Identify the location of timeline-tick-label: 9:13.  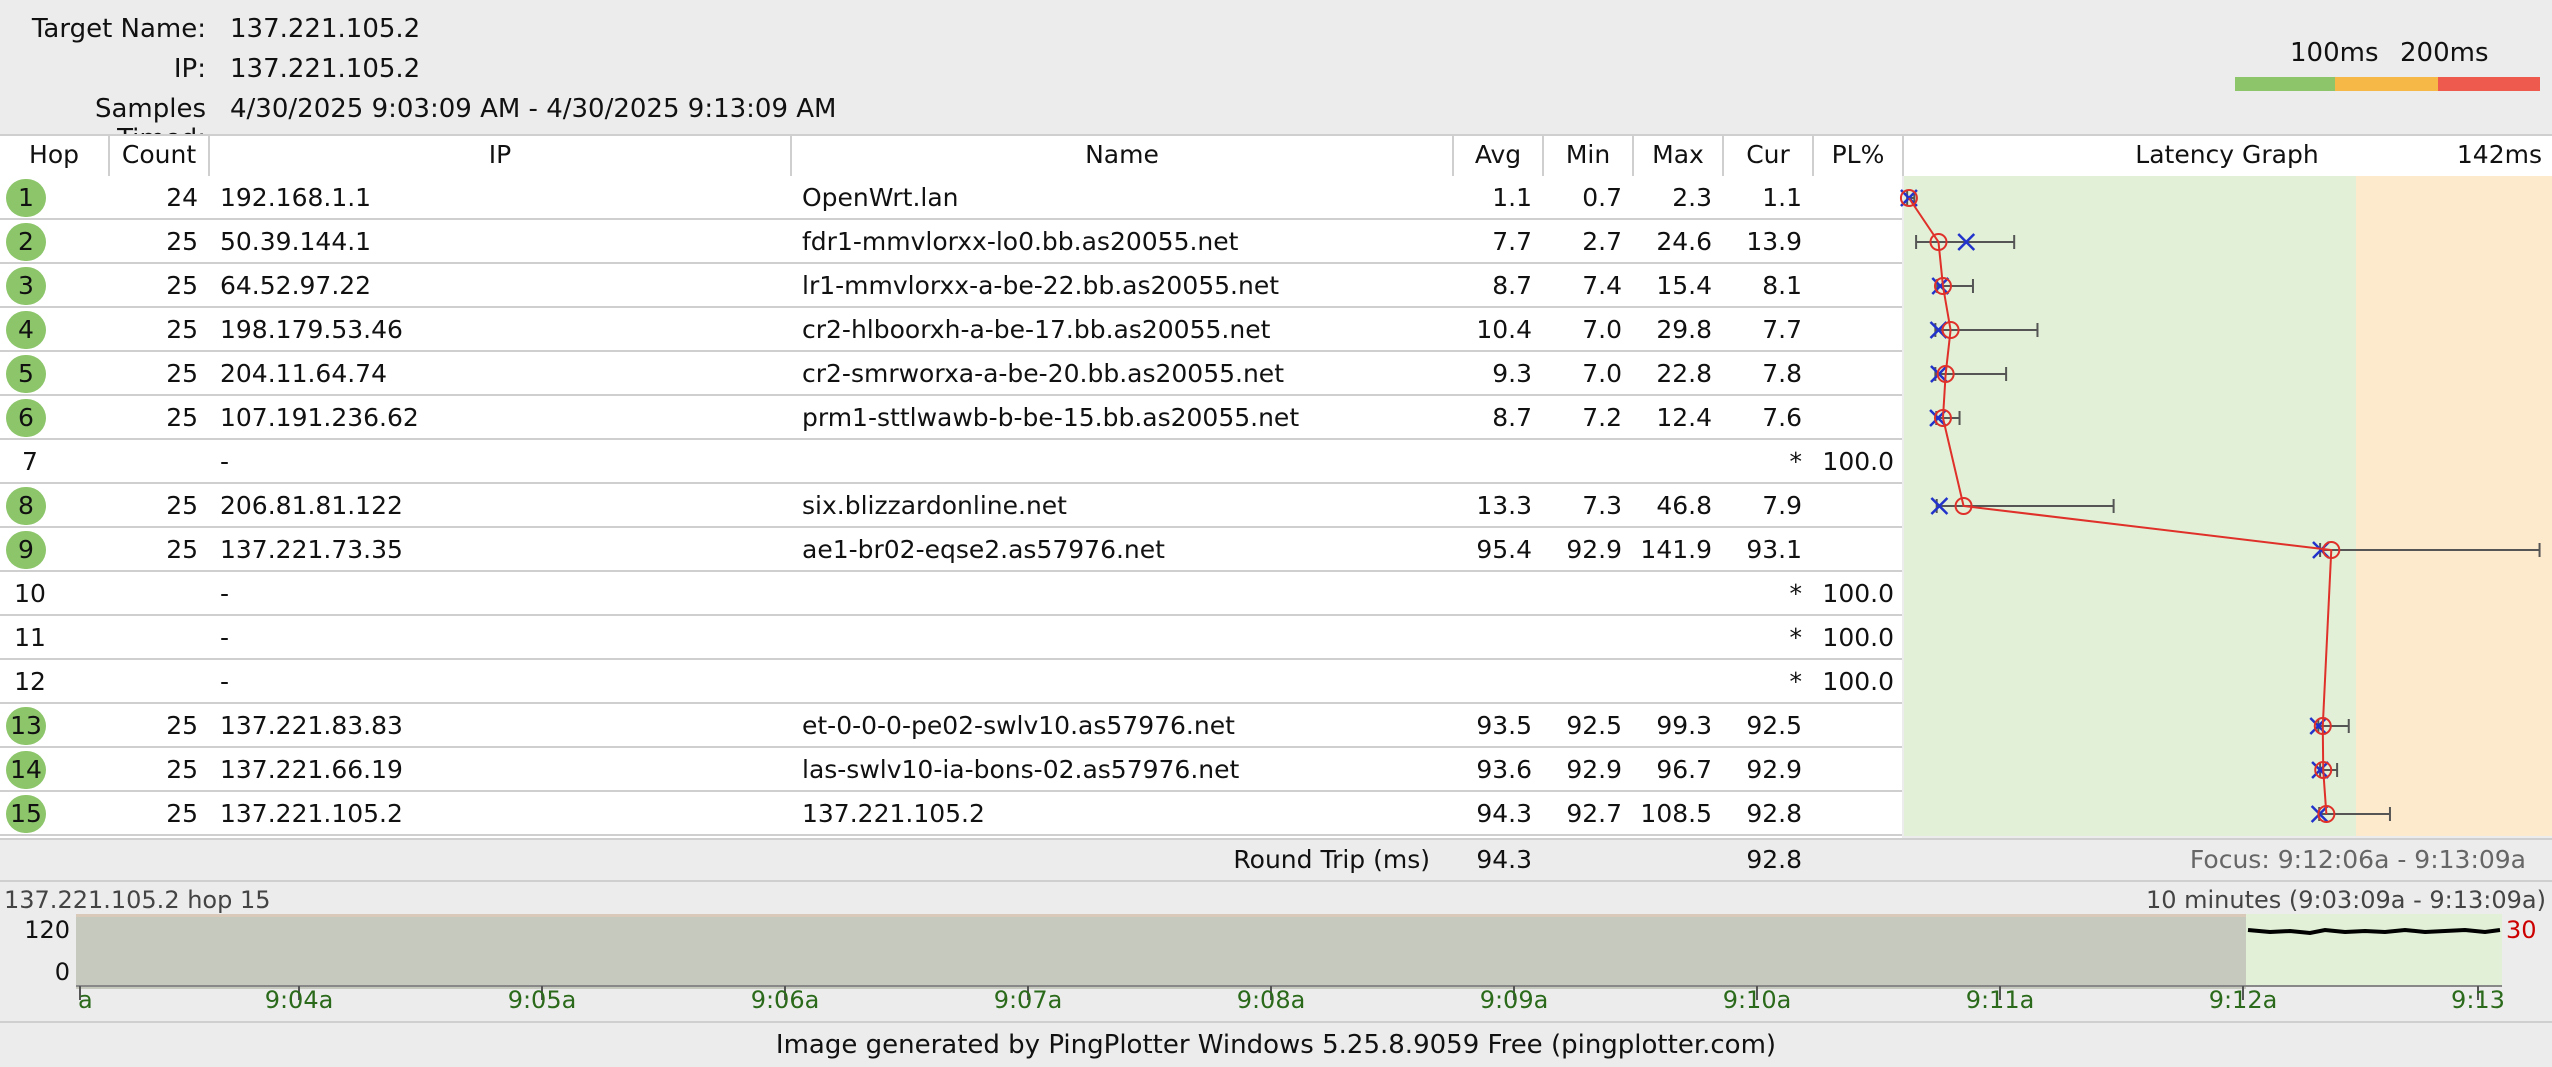
(2478, 1000).